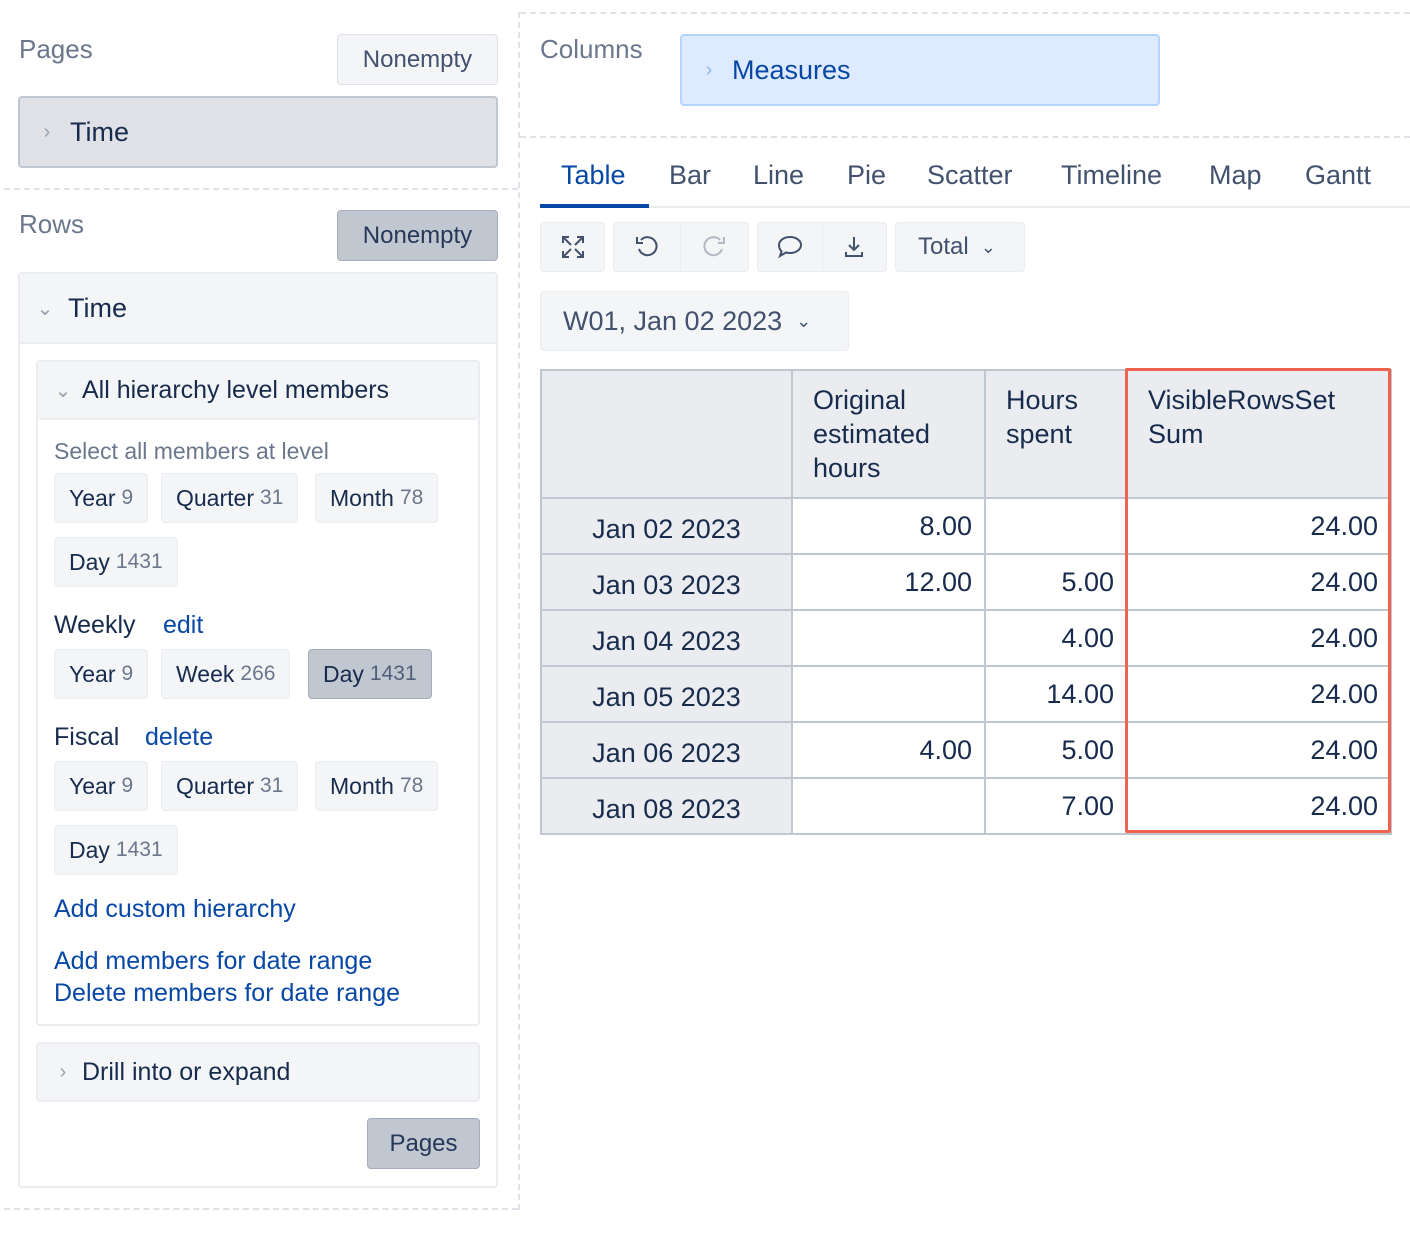  I want to click on chip-label: Month, so click(362, 497).